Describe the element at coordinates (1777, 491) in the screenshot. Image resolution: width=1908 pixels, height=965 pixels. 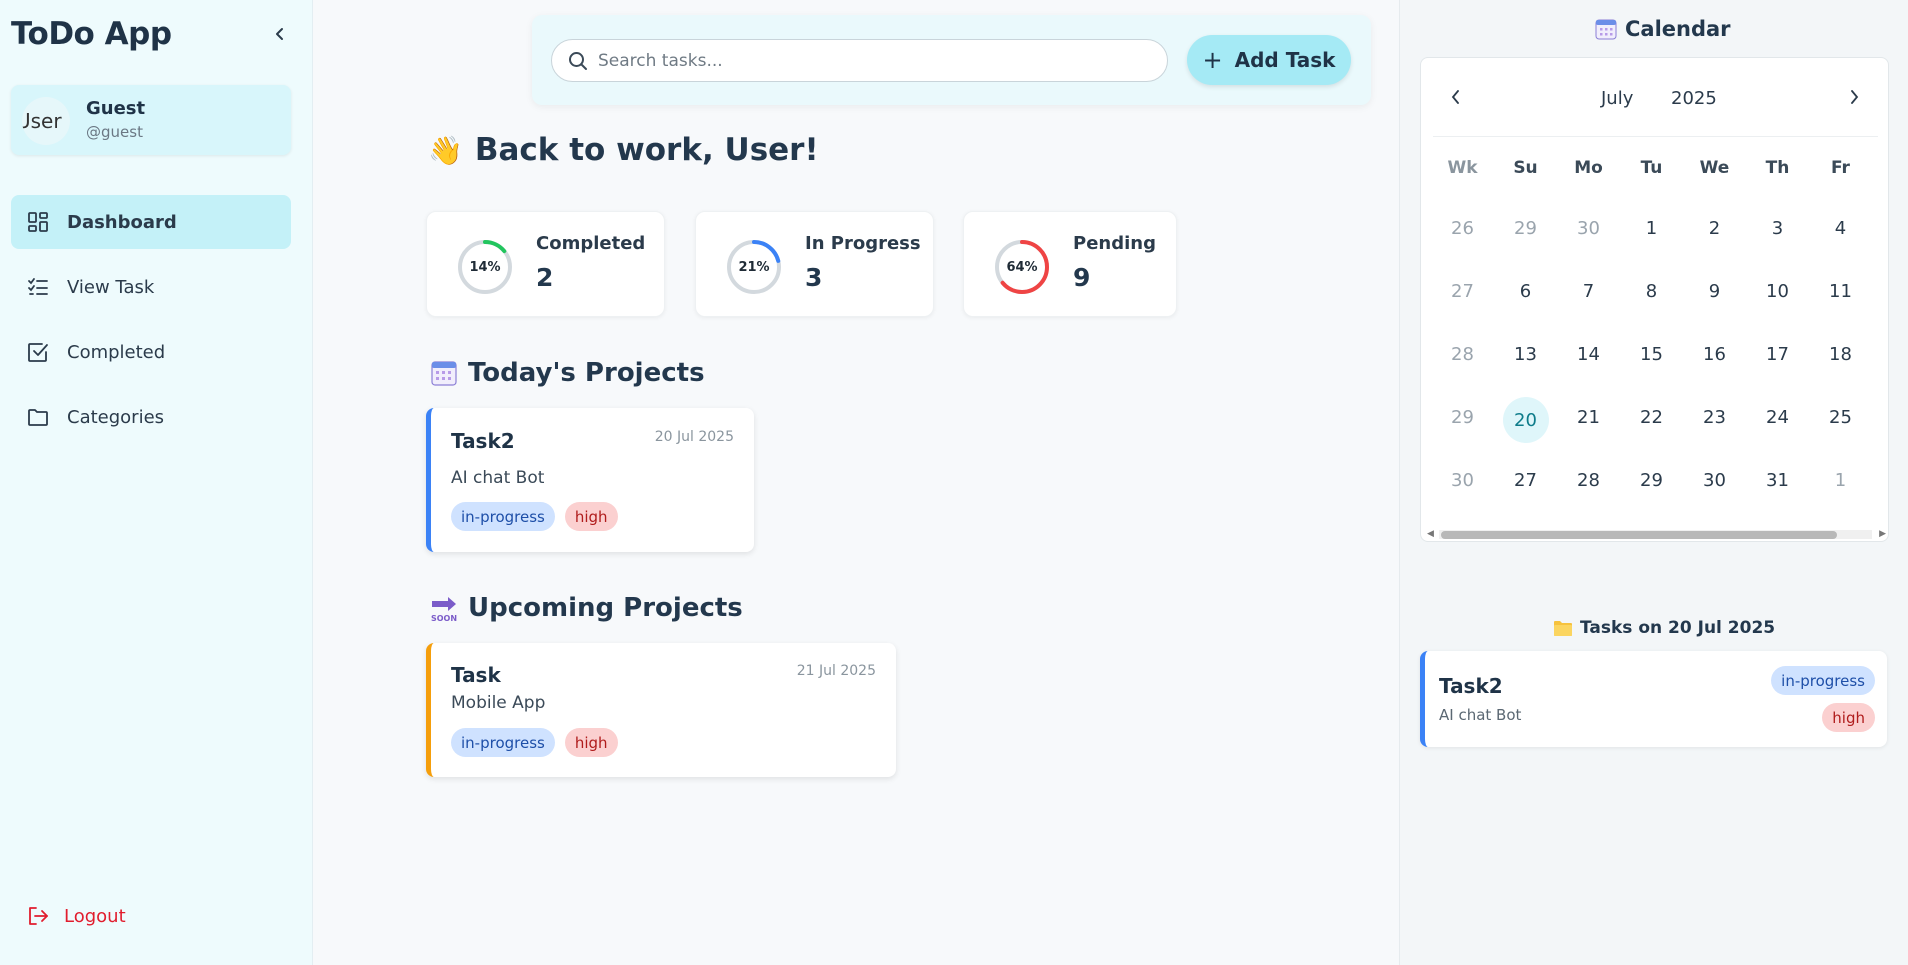
I see `calendar-day: 31` at that location.